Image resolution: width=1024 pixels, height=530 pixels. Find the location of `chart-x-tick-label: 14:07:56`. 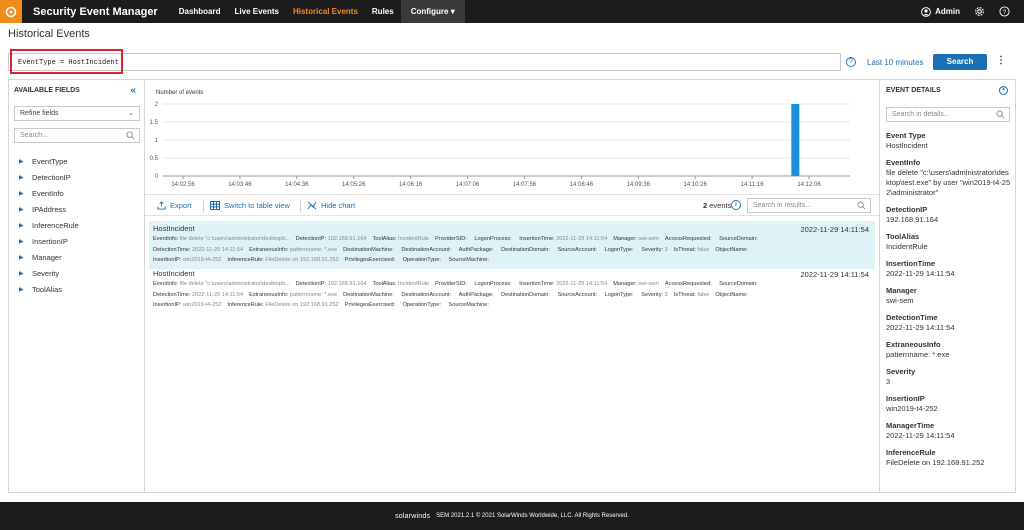

chart-x-tick-label: 14:07:56 is located at coordinates (525, 185).